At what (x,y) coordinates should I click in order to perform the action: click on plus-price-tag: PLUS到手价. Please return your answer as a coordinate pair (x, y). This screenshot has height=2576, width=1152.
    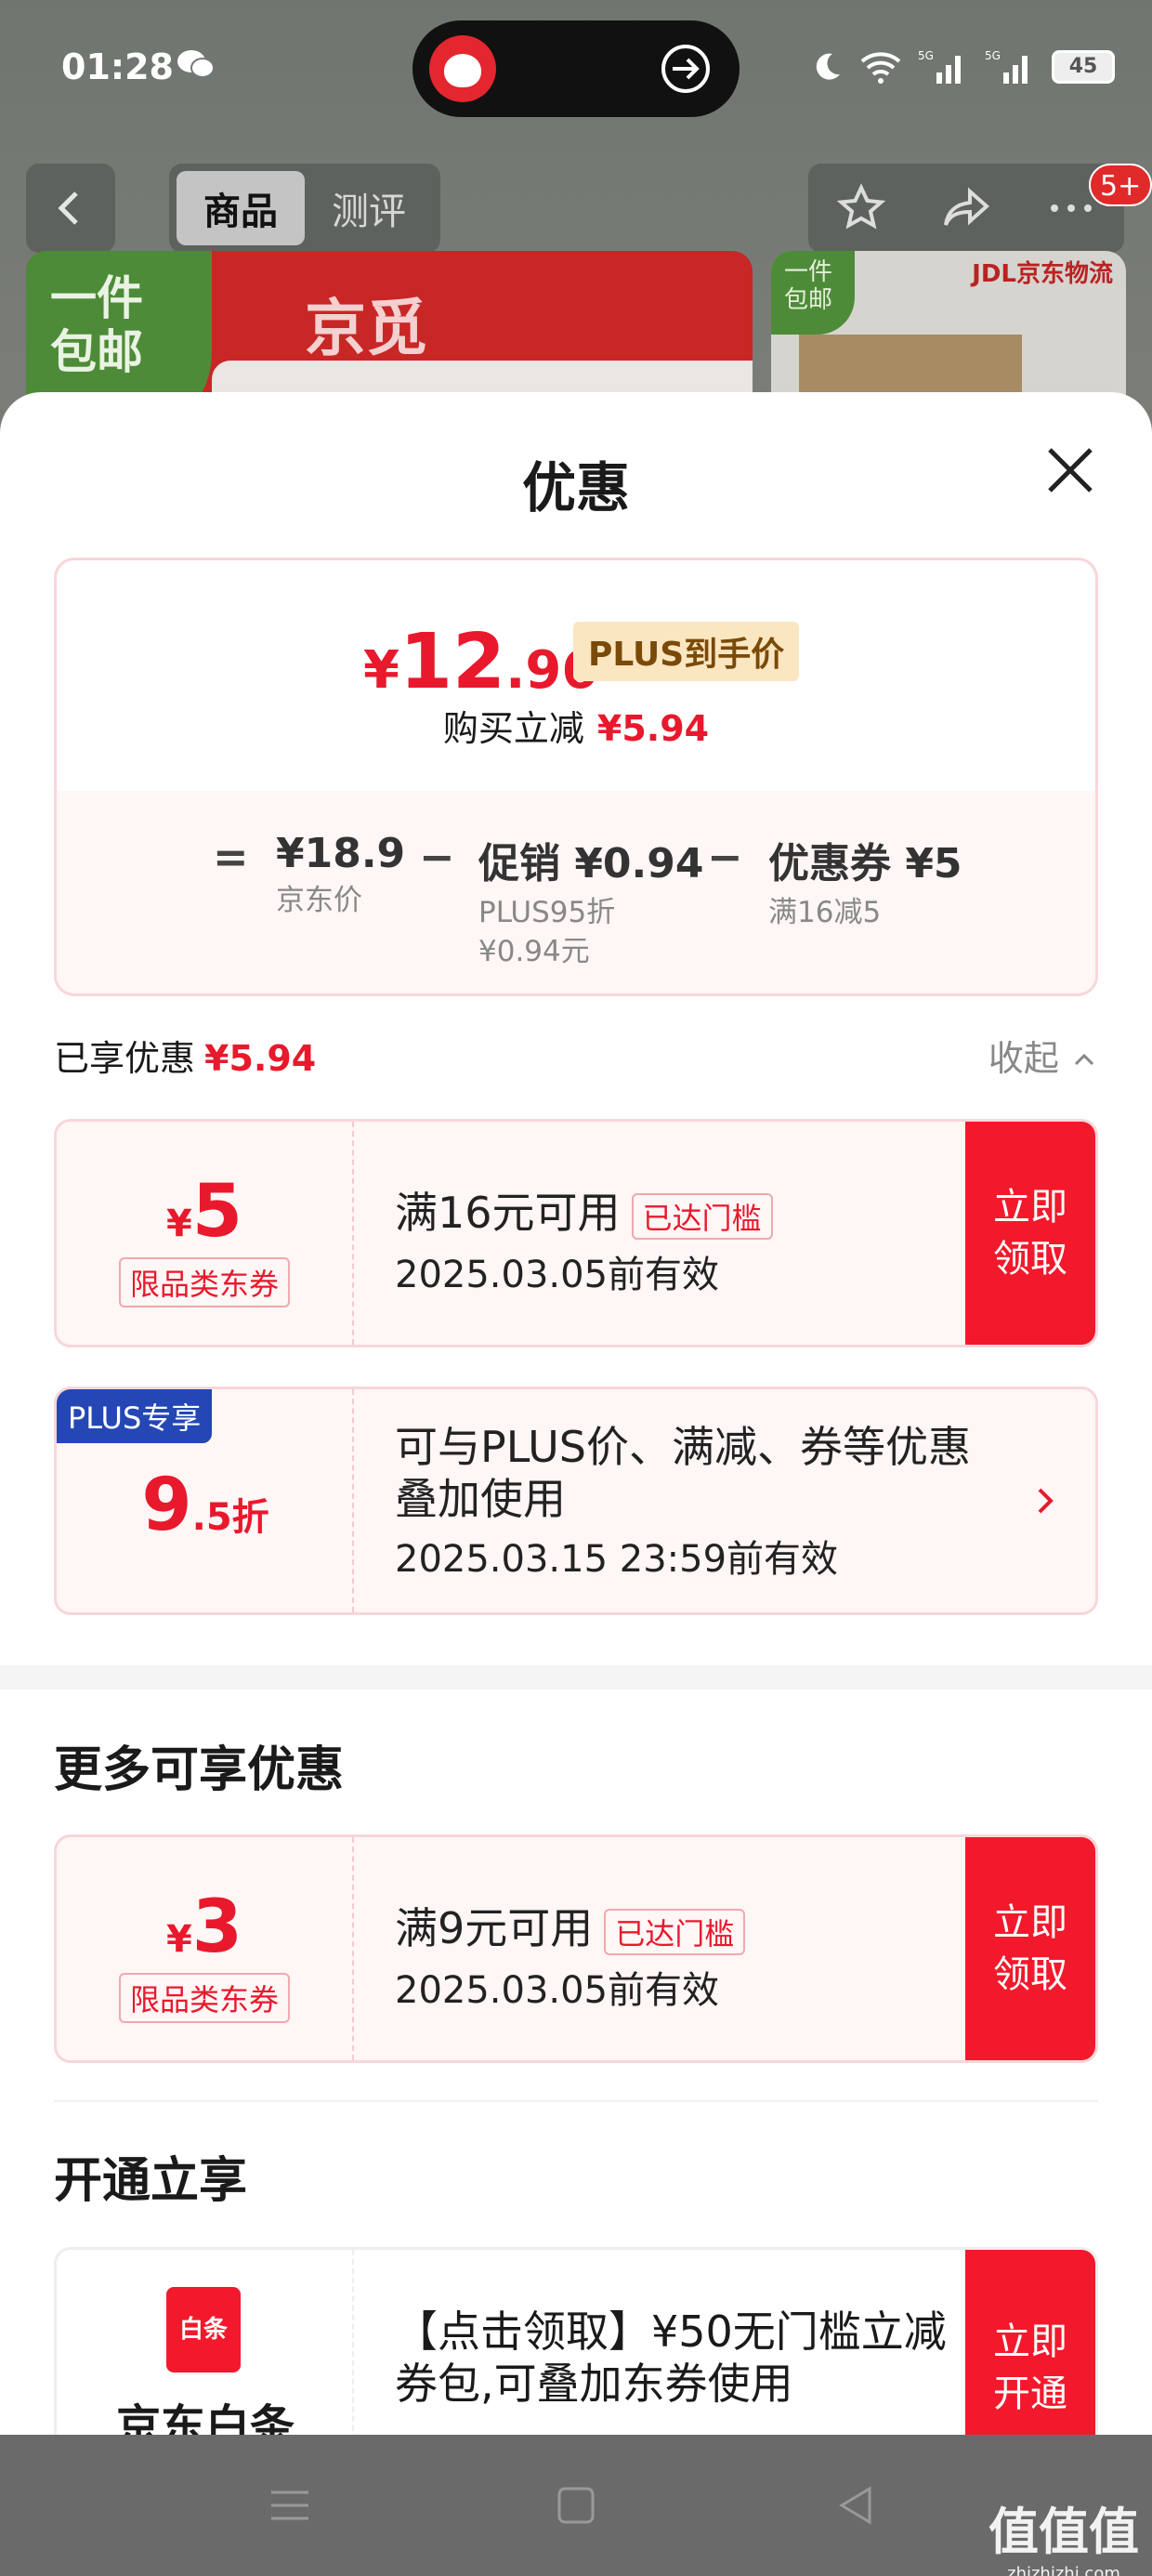
    Looking at the image, I should click on (686, 651).